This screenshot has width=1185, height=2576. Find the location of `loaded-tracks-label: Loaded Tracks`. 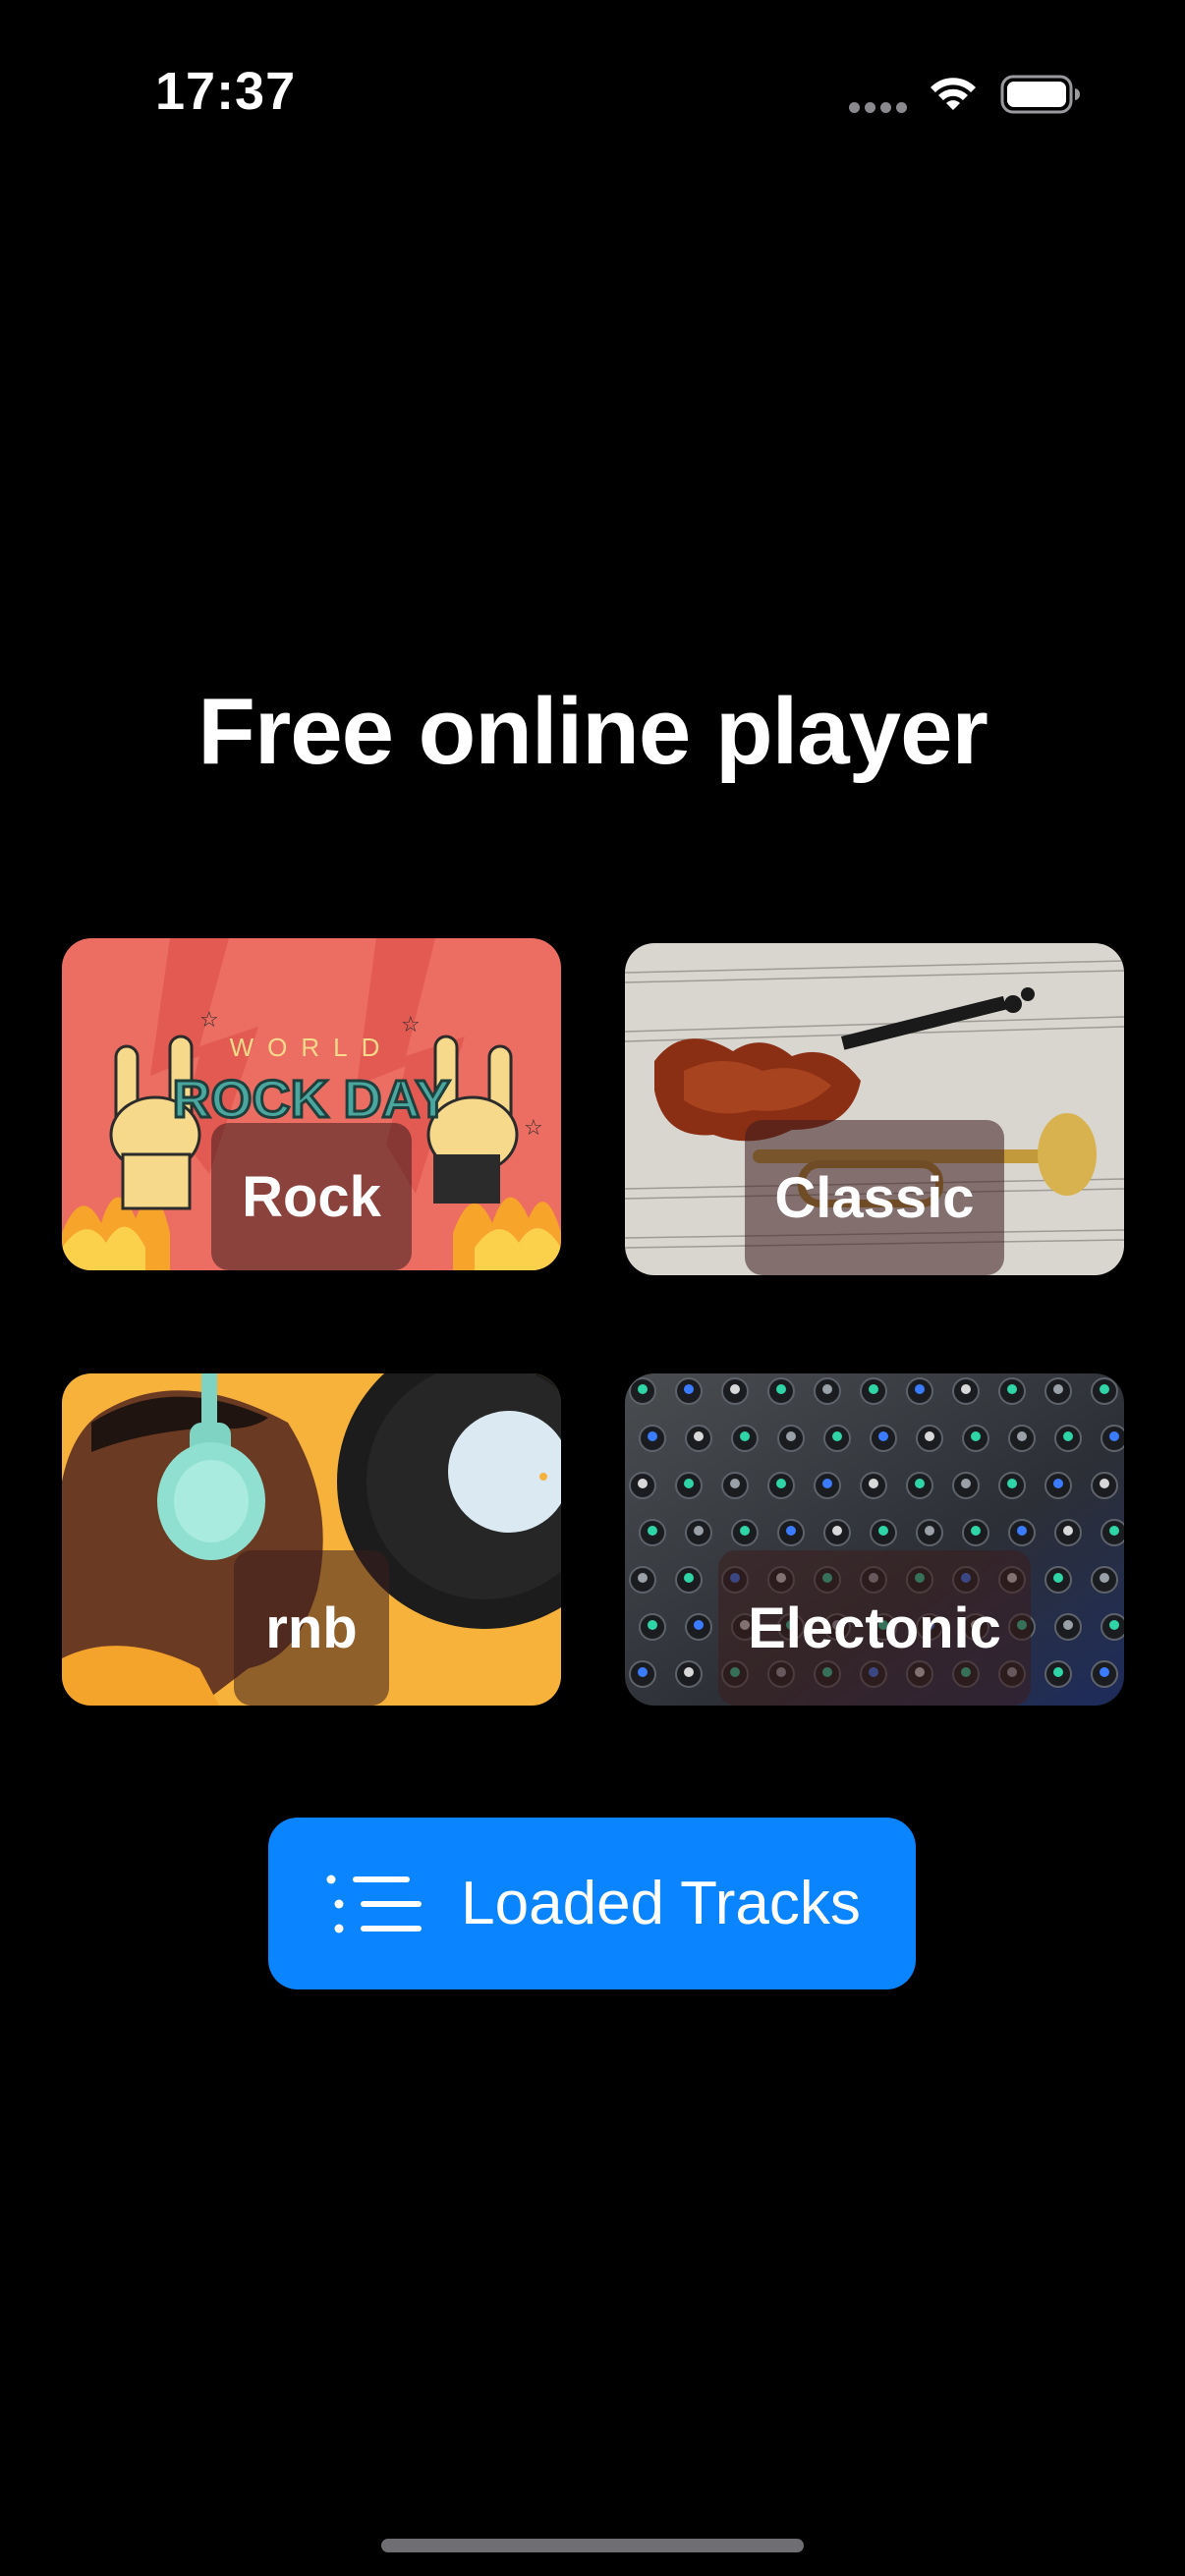

loaded-tracks-label: Loaded Tracks is located at coordinates (661, 1903).